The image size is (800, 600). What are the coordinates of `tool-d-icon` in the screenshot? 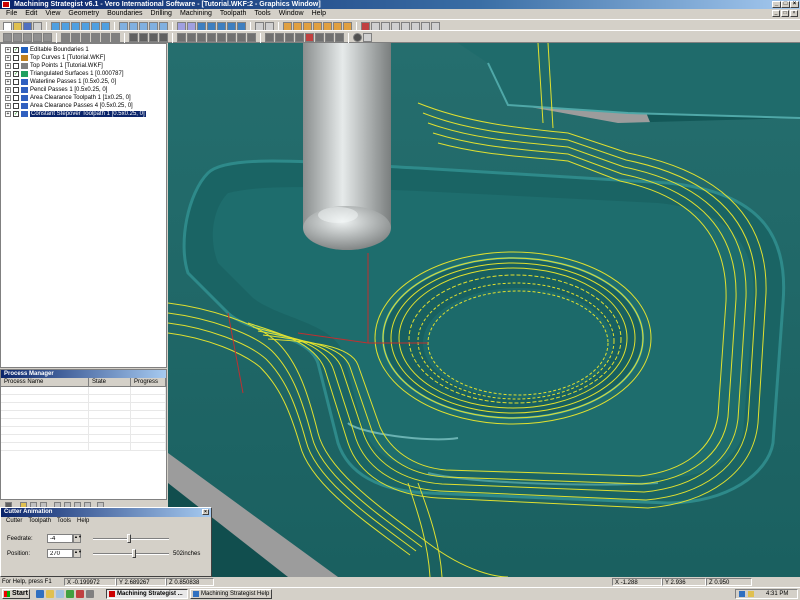 It's located at (37, 37).